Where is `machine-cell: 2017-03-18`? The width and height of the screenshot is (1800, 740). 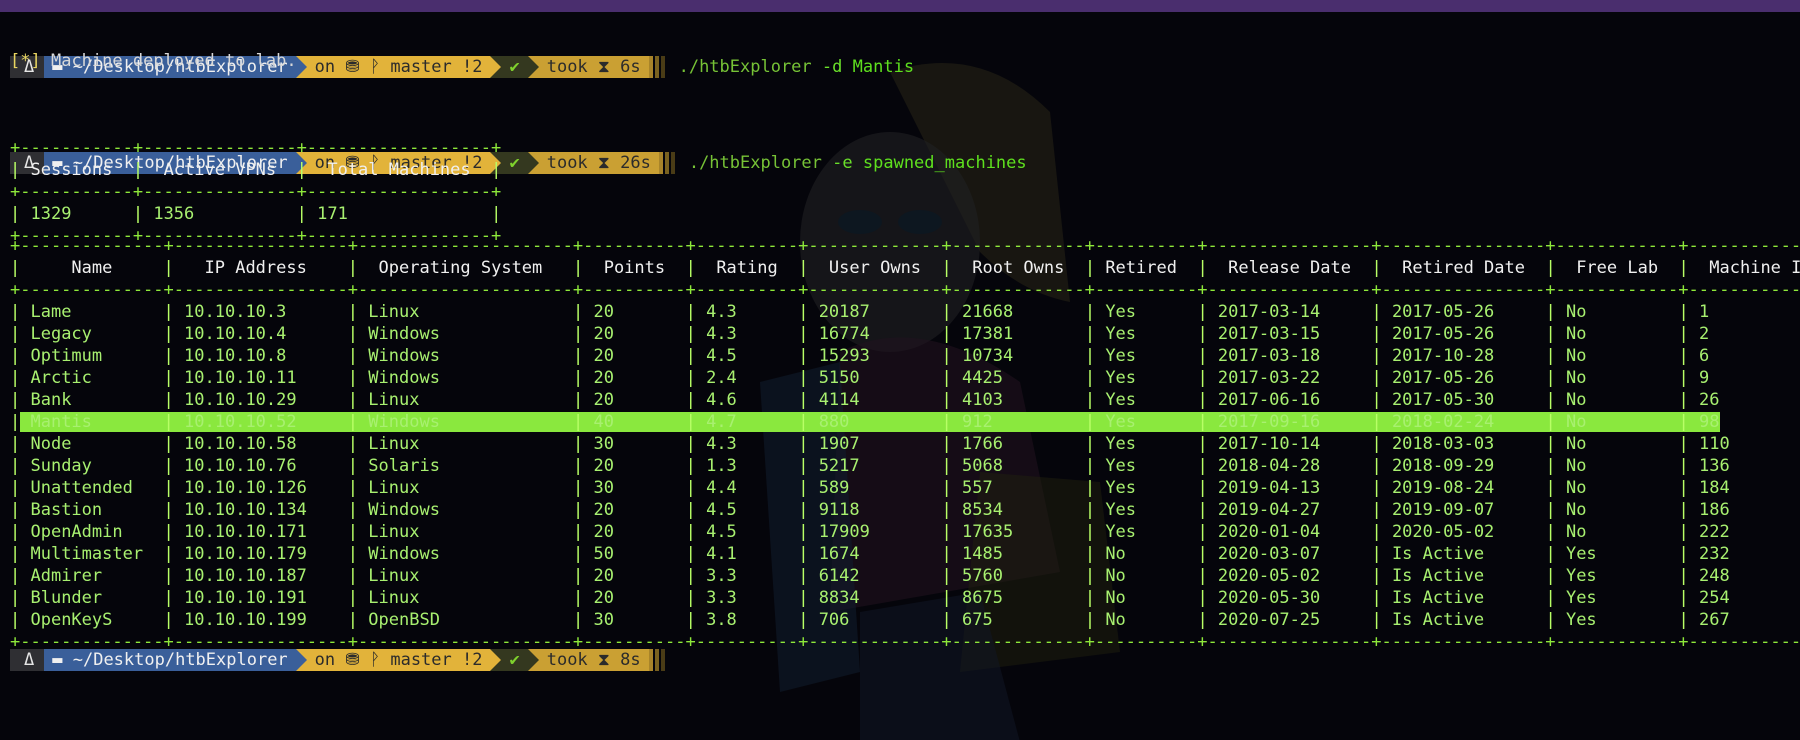
machine-cell: 2017-03-18 is located at coordinates (1289, 356).